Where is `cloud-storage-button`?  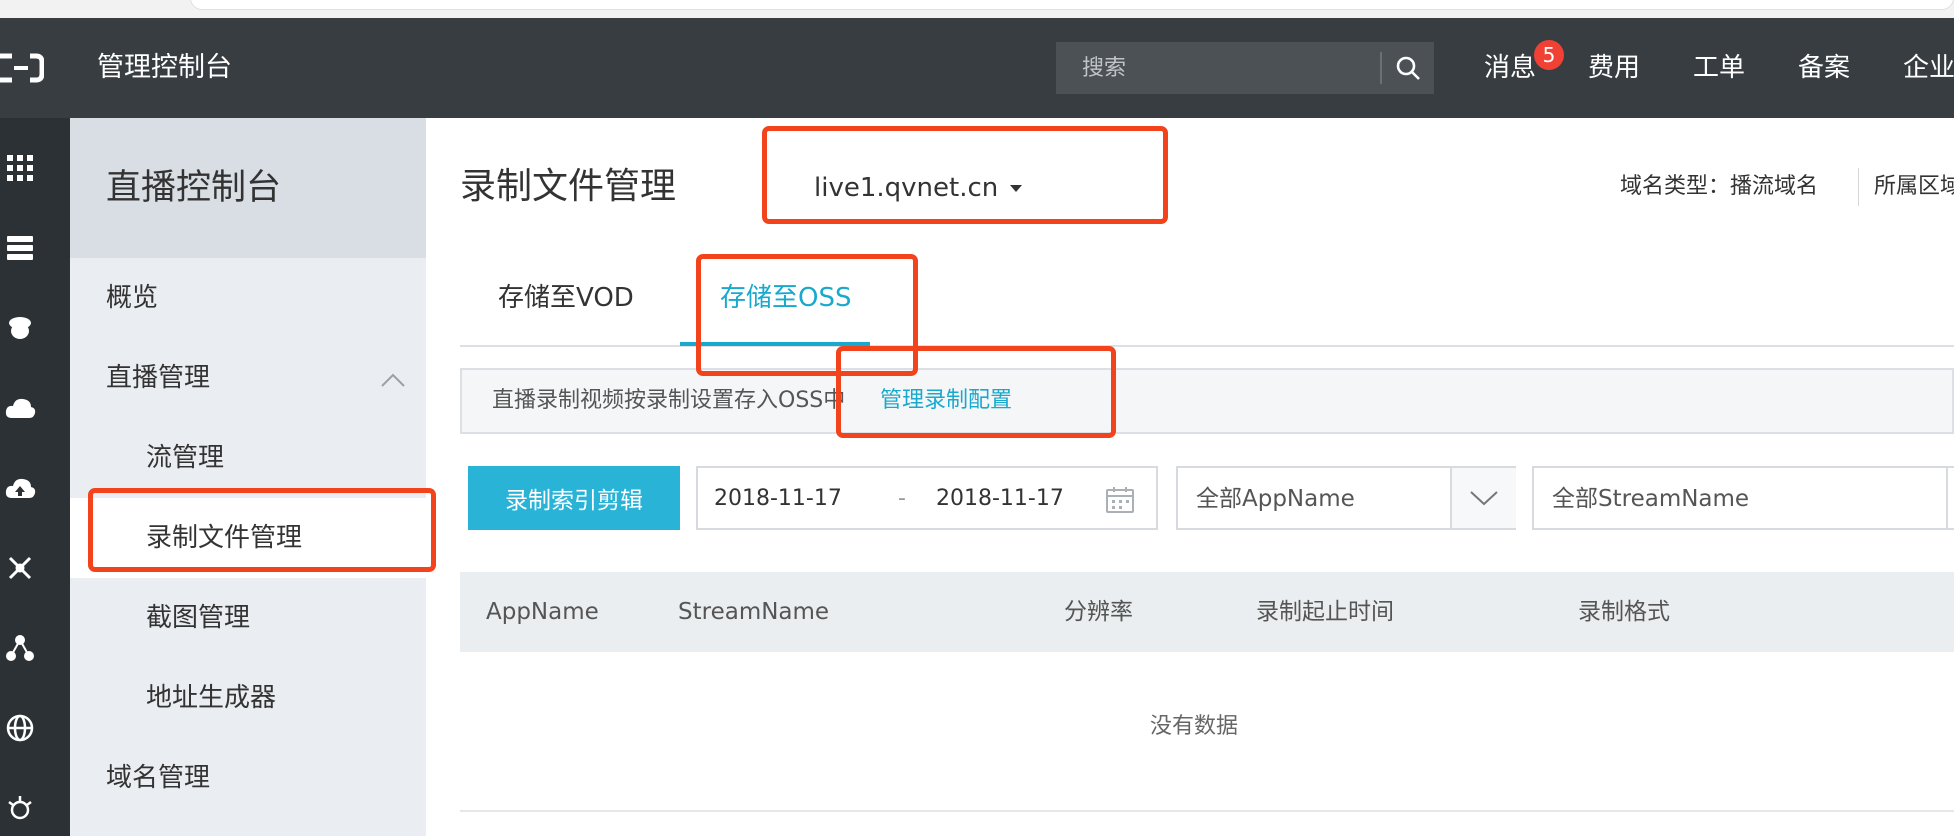 cloud-storage-button is located at coordinates (20, 408).